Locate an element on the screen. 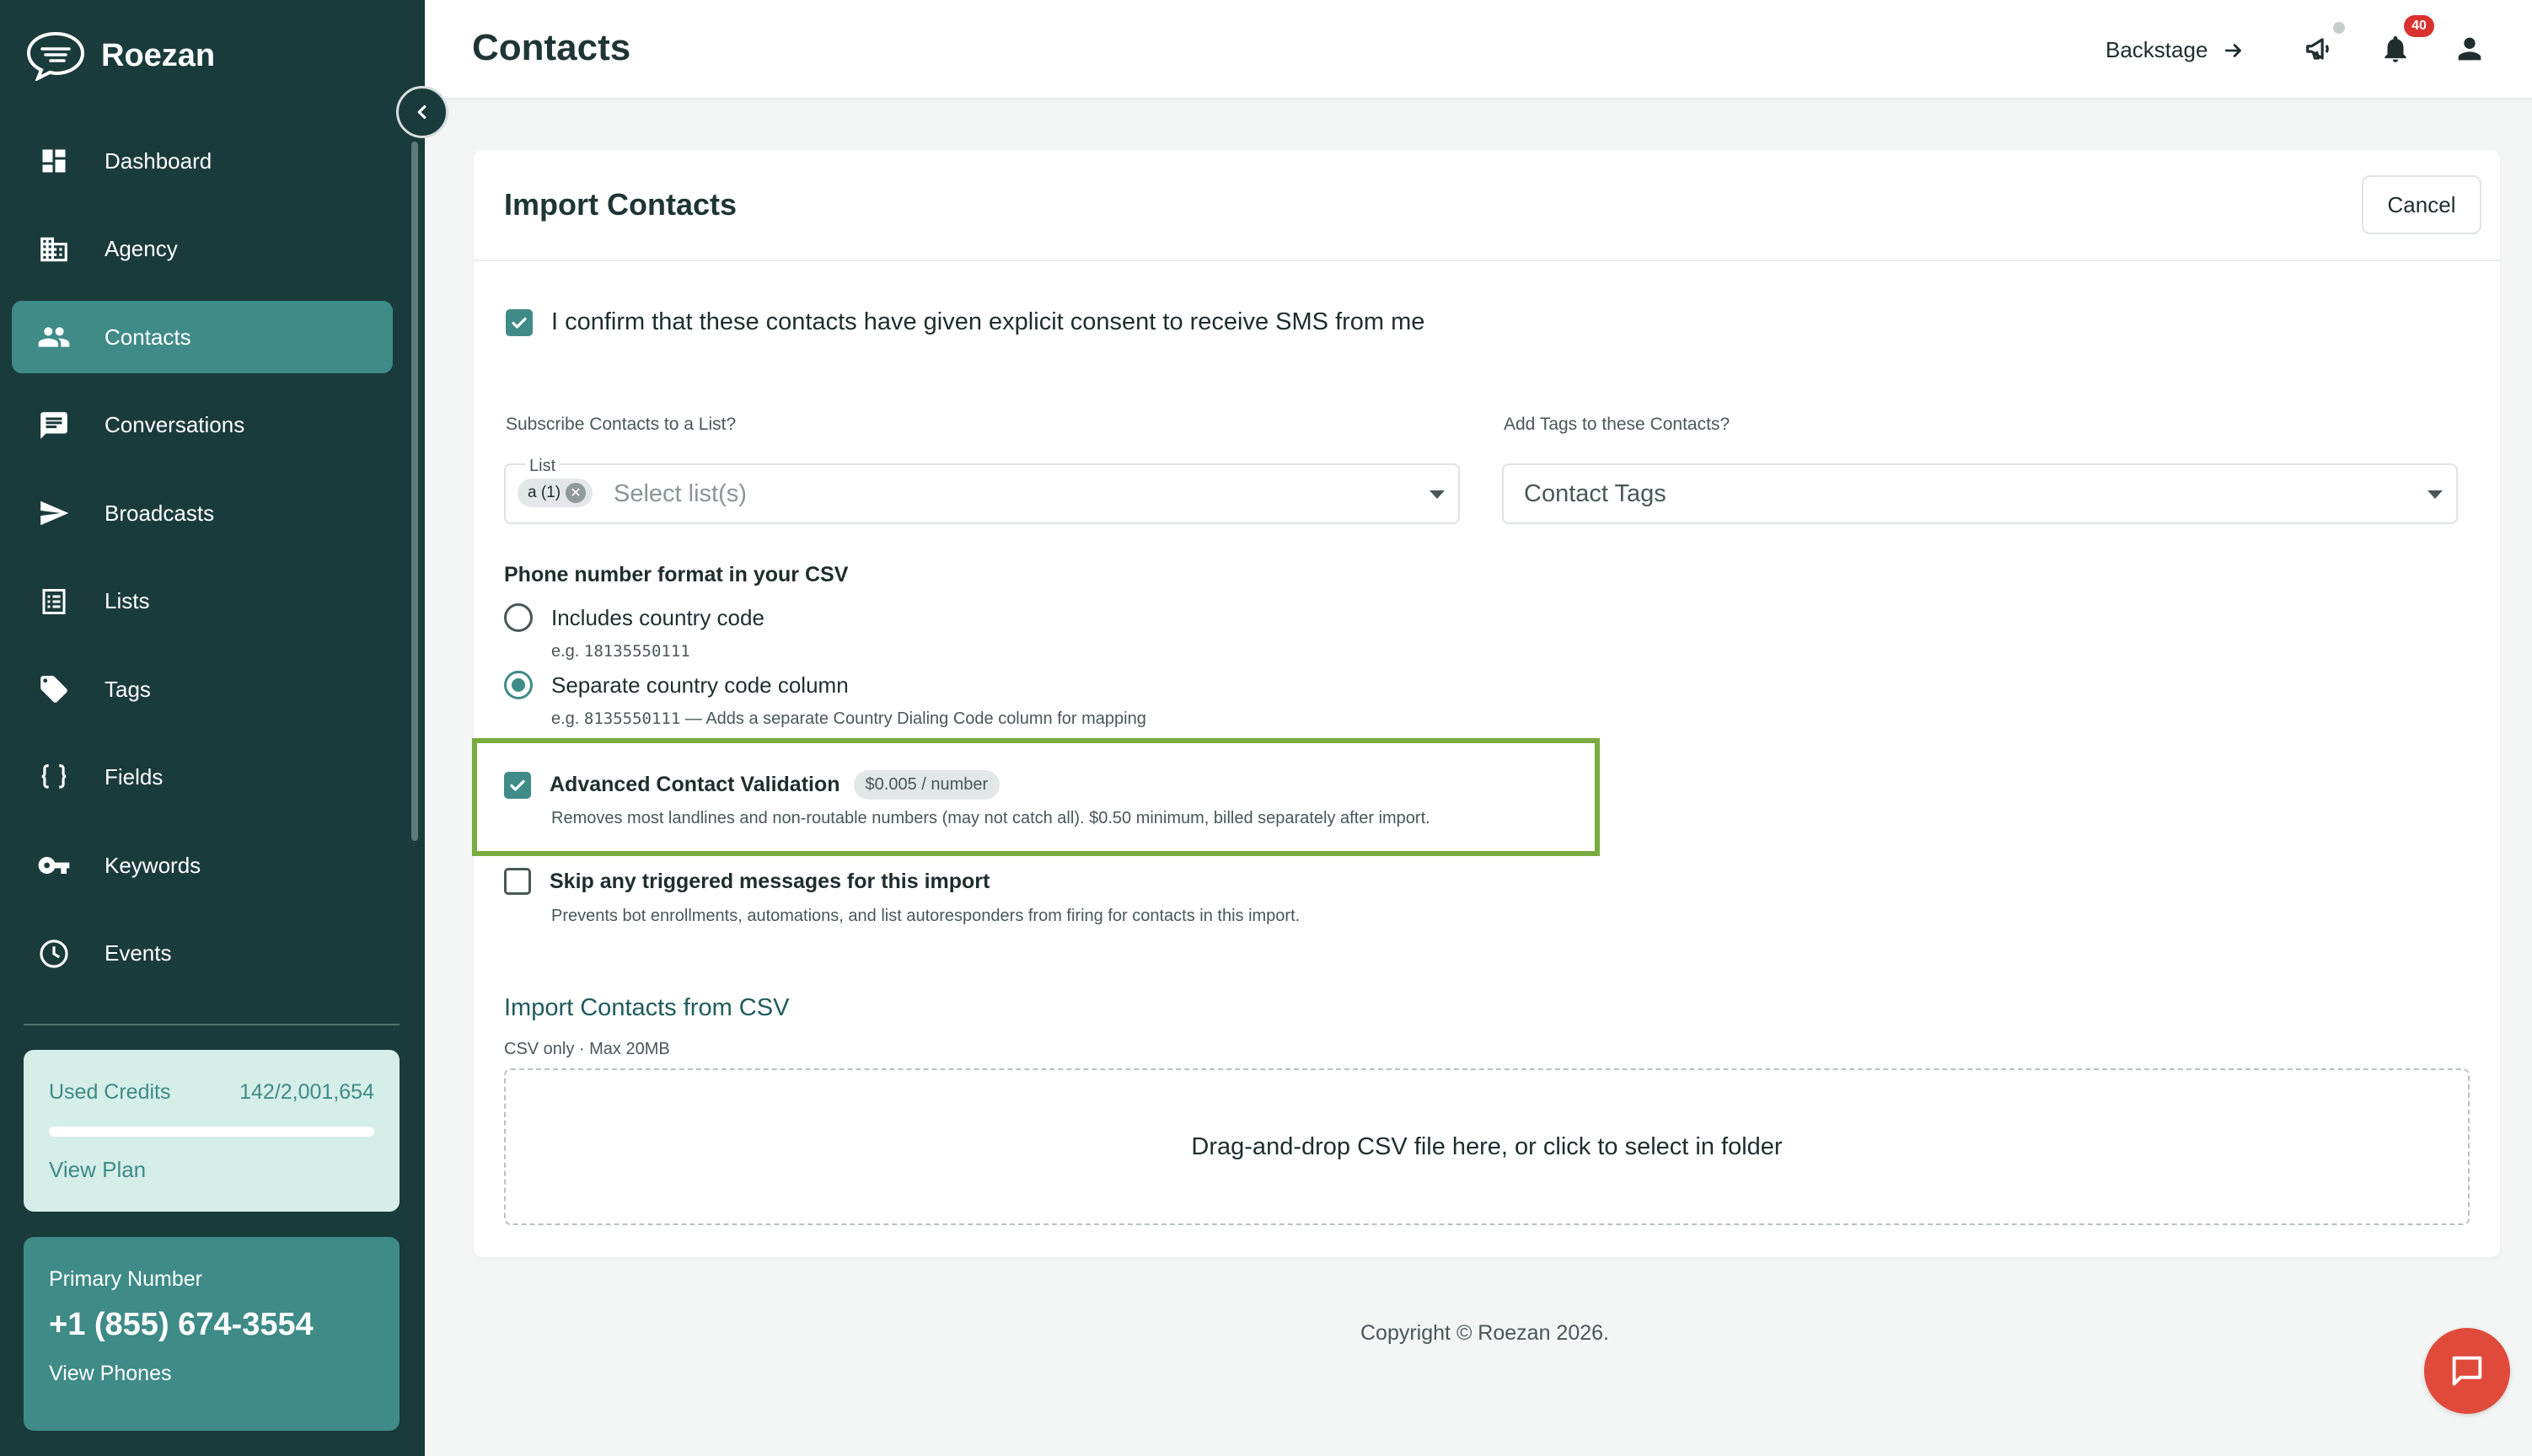 The height and width of the screenshot is (1456, 2532). radio-hint: e.g. 18135550111 is located at coordinates (620, 651).